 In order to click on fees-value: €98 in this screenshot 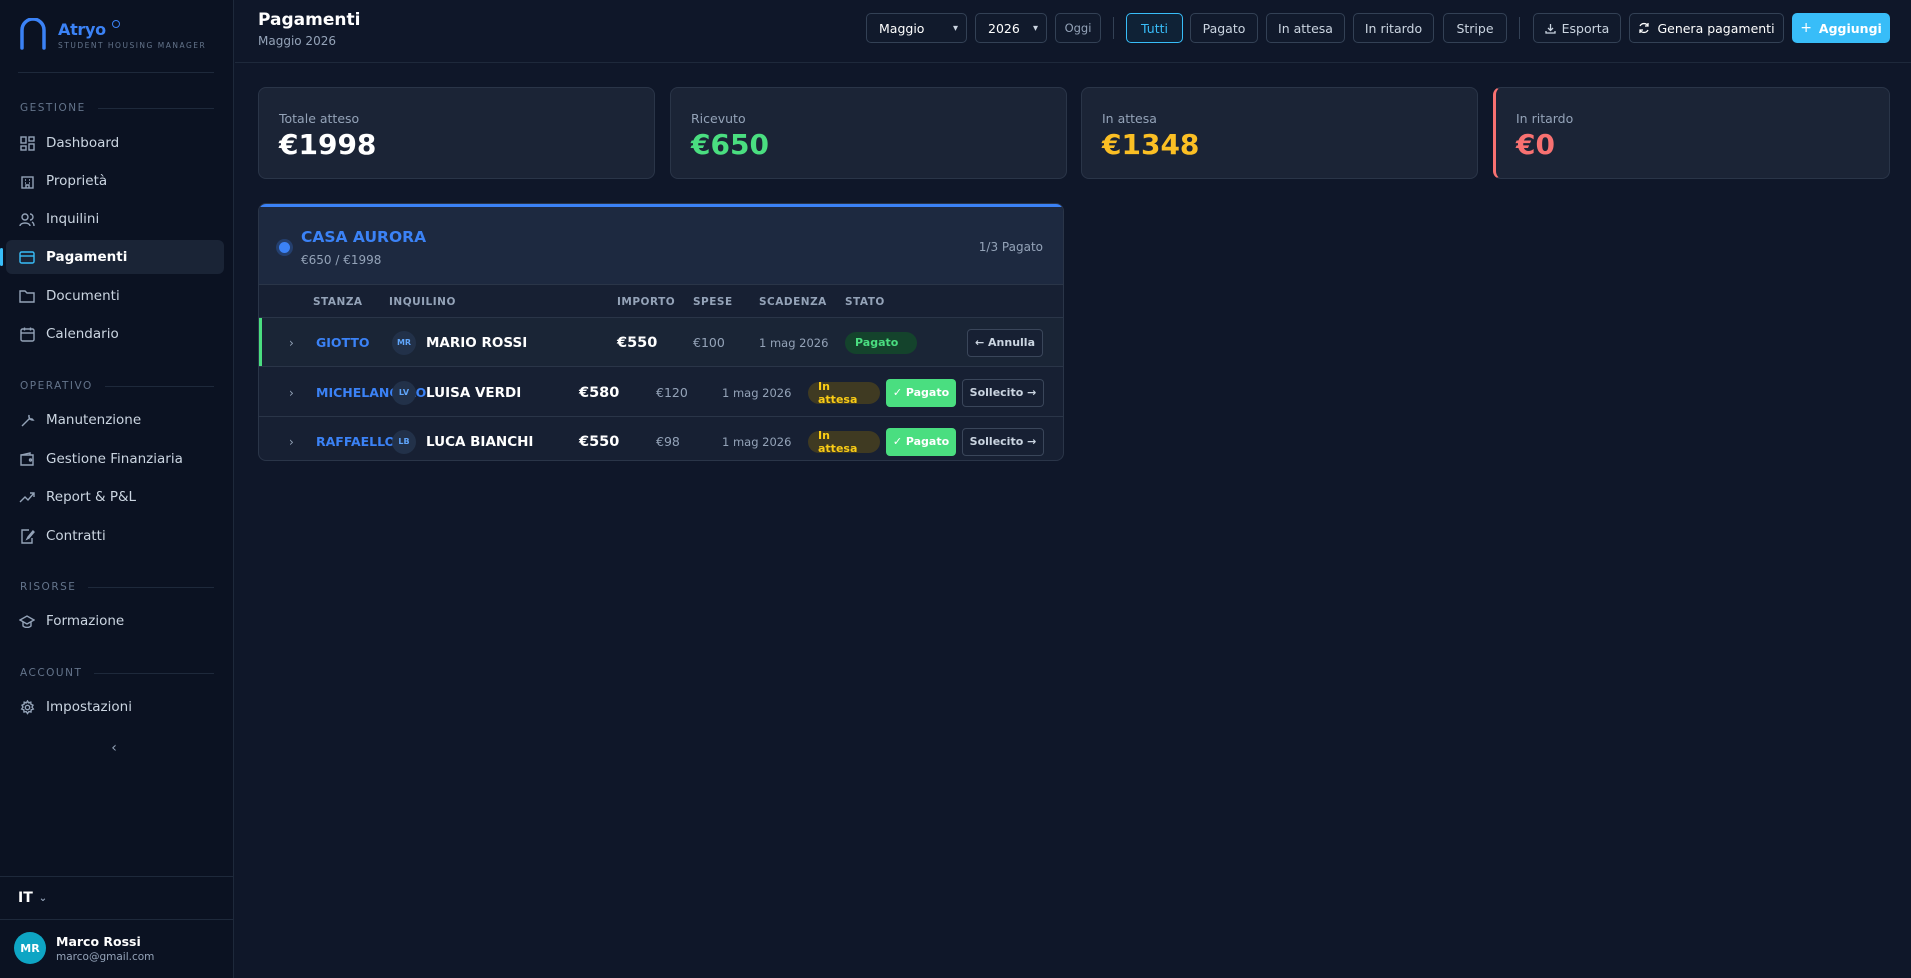, I will do `click(668, 441)`.